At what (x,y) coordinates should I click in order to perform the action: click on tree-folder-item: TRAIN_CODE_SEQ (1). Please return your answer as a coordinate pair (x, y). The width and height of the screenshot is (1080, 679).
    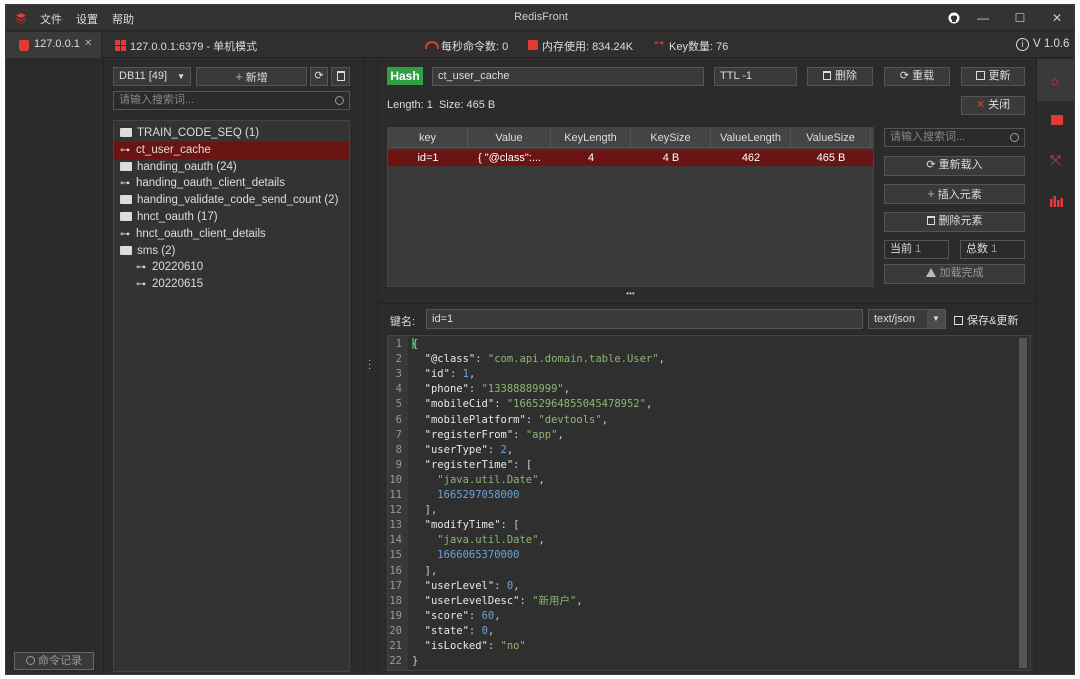
    Looking at the image, I should click on (231, 133).